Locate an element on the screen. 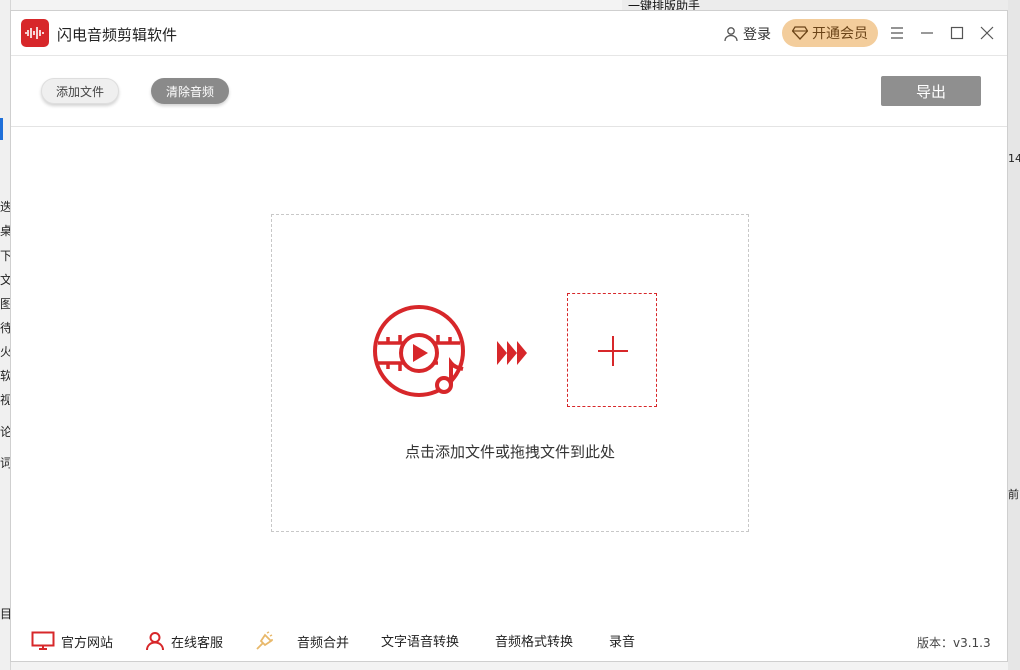 The width and height of the screenshot is (1020, 670). login-button: 登录 is located at coordinates (747, 34).